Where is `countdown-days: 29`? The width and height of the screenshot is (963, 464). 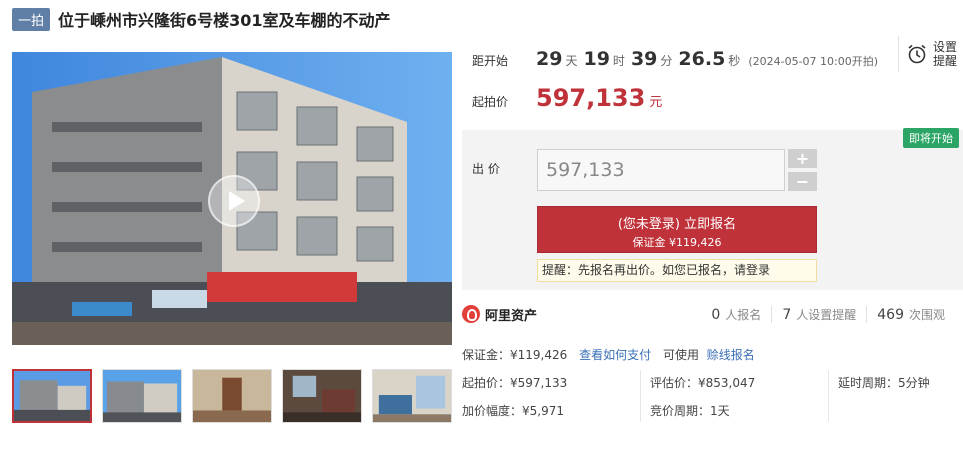
countdown-days: 29 is located at coordinates (549, 59).